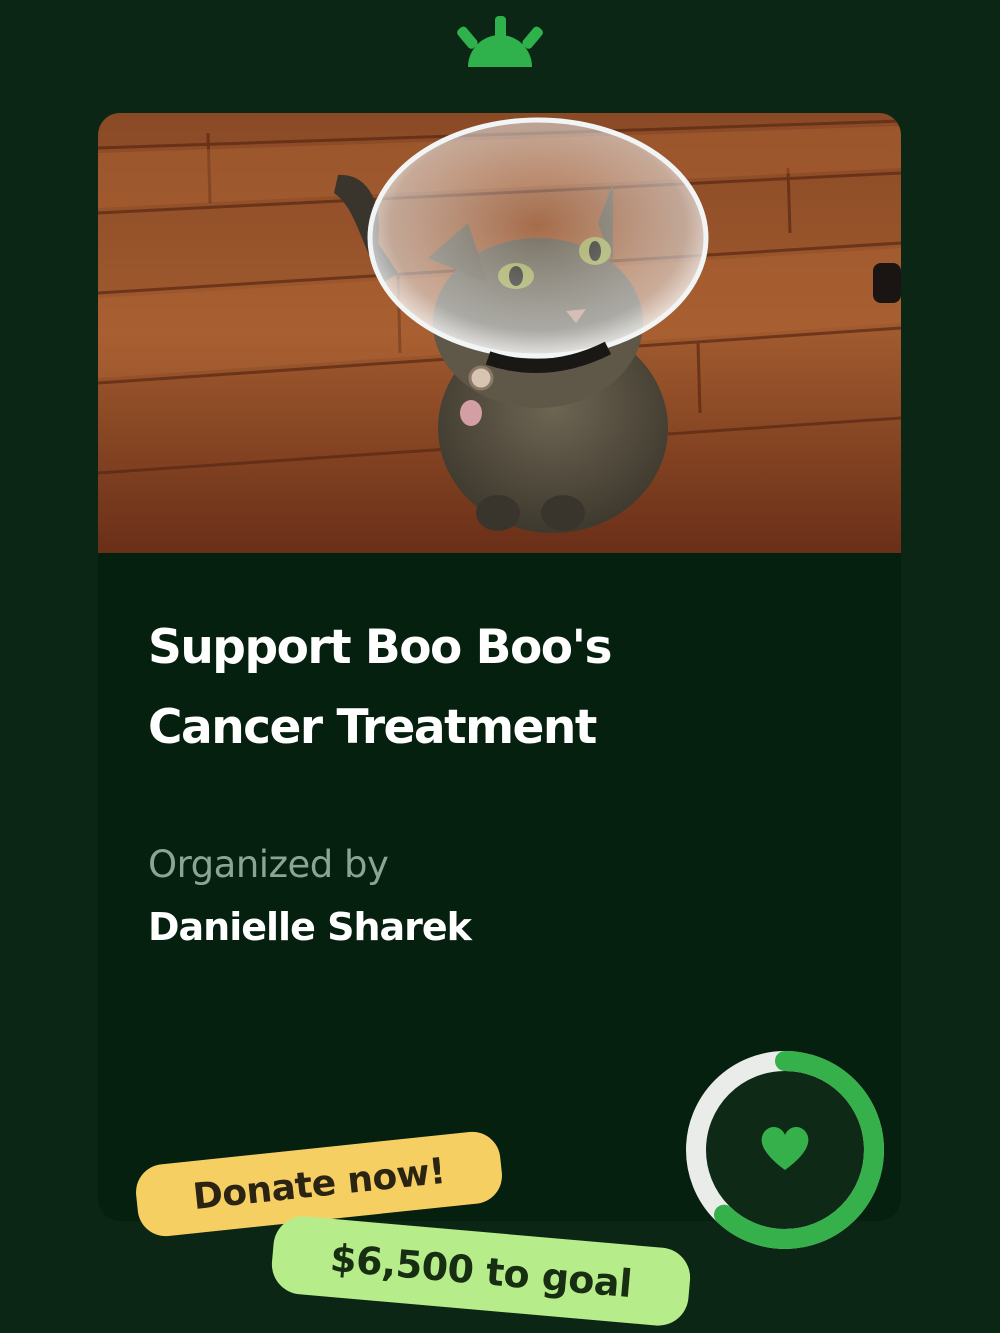  Describe the element at coordinates (498, 688) in the screenshot. I see `campaign-title: Support Boo Boo's Cancer Treatment` at that location.